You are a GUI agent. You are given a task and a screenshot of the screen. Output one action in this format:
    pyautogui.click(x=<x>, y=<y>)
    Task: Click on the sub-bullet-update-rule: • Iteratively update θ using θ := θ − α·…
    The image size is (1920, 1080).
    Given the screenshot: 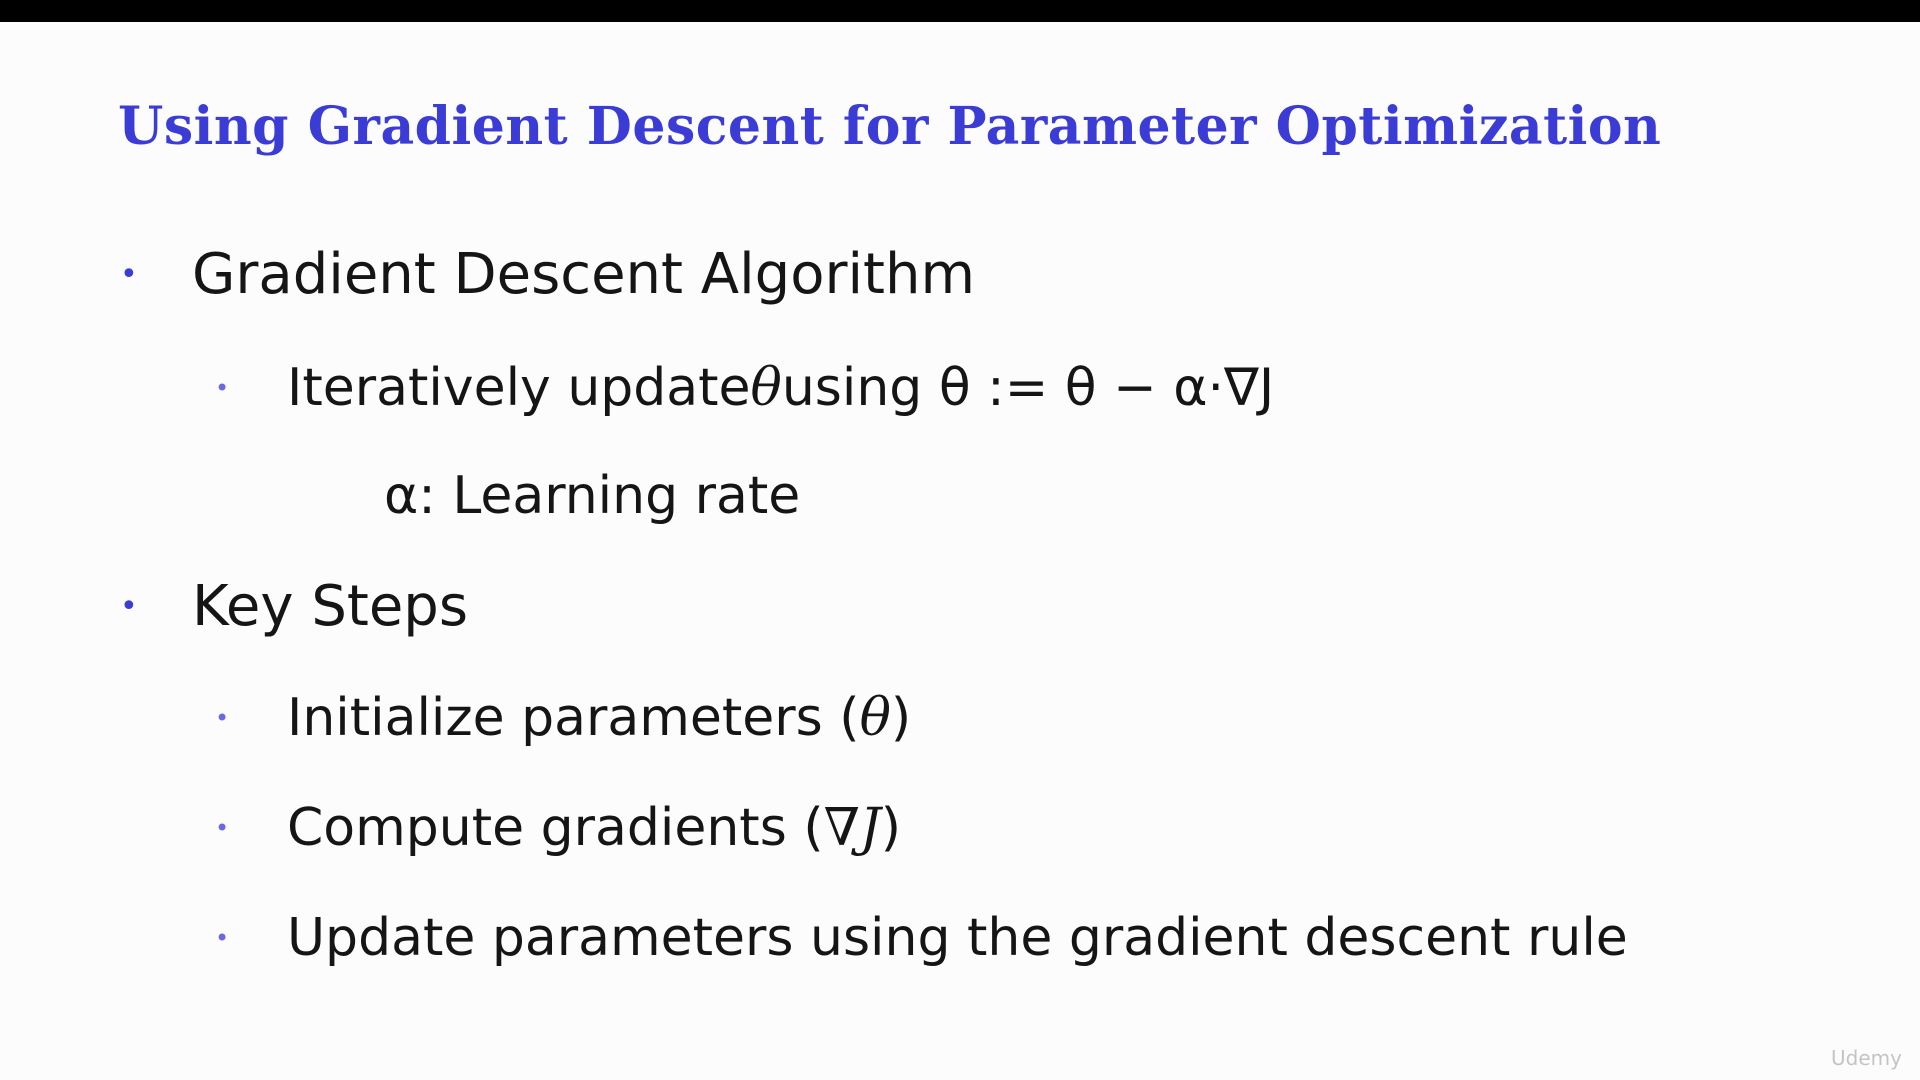 What is the action you would take?
    pyautogui.click(x=744, y=388)
    